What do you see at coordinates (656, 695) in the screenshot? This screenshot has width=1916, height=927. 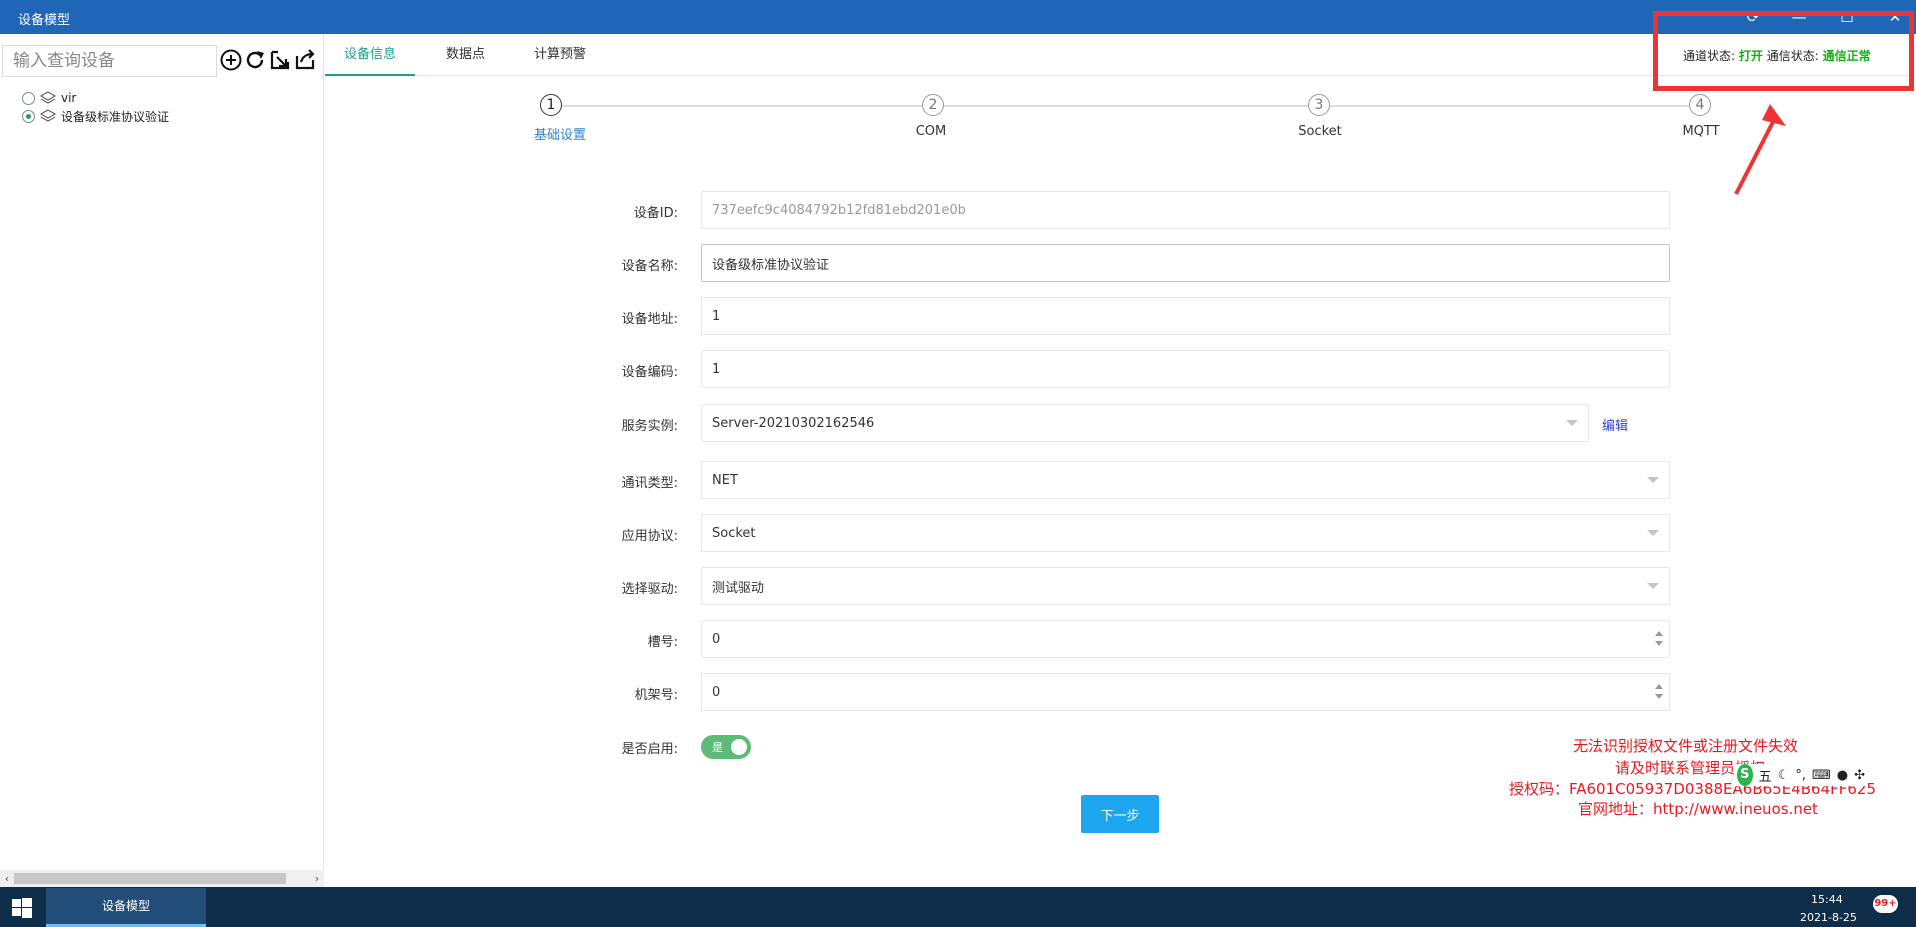 I see `rack-label: 机架号:` at bounding box center [656, 695].